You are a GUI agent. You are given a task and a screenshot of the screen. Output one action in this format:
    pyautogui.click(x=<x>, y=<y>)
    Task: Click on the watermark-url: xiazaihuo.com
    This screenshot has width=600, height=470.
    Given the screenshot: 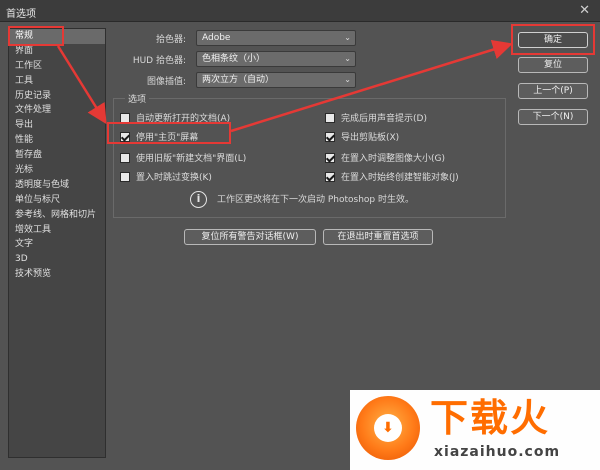 What is the action you would take?
    pyautogui.click(x=497, y=452)
    